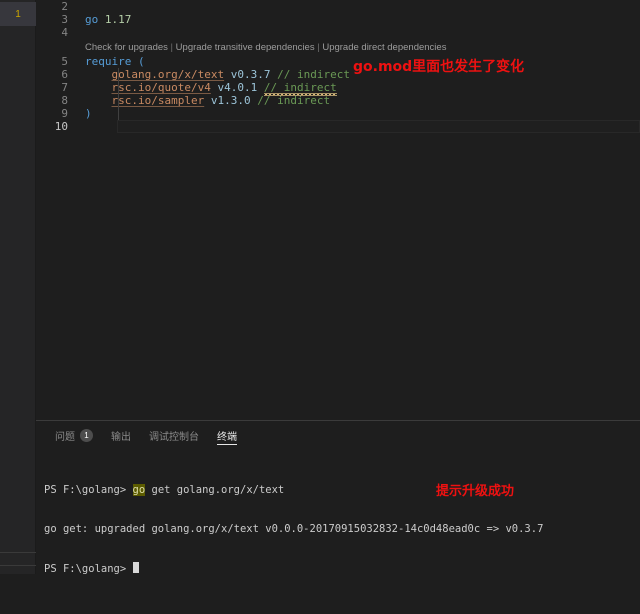 This screenshot has width=640, height=614. What do you see at coordinates (360, 88) in the screenshot?
I see `line-content: rsc.io/quote/v4 v4.0.1 // indirect` at bounding box center [360, 88].